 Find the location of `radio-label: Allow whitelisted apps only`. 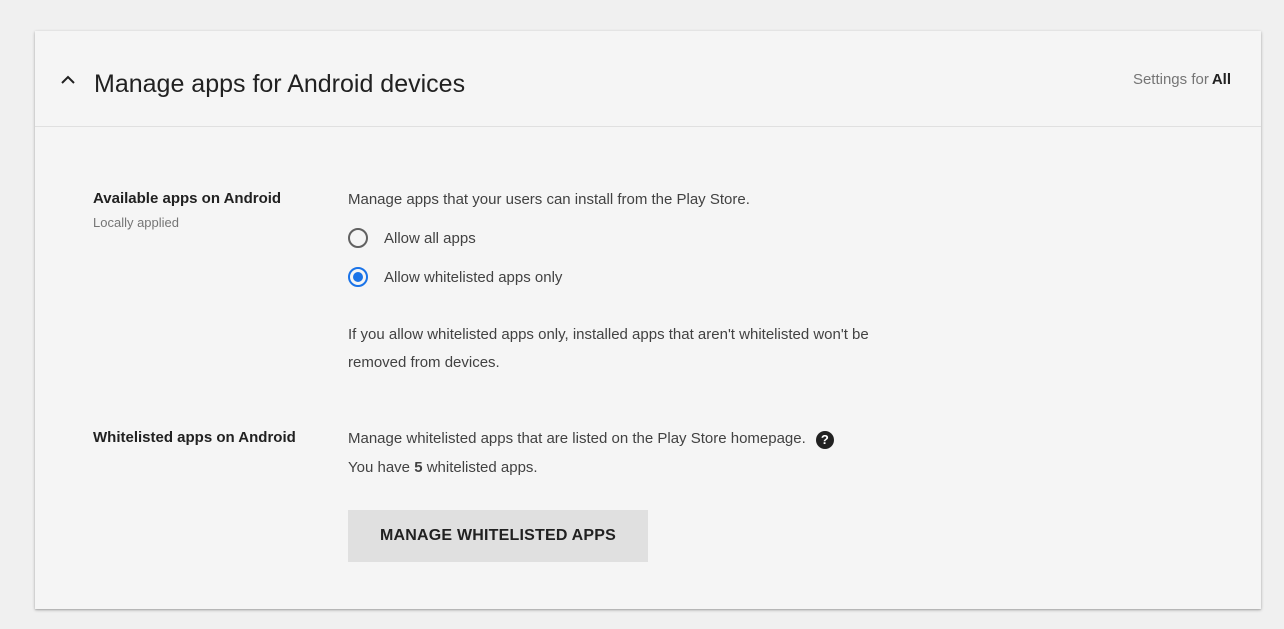

radio-label: Allow whitelisted apps only is located at coordinates (473, 277).